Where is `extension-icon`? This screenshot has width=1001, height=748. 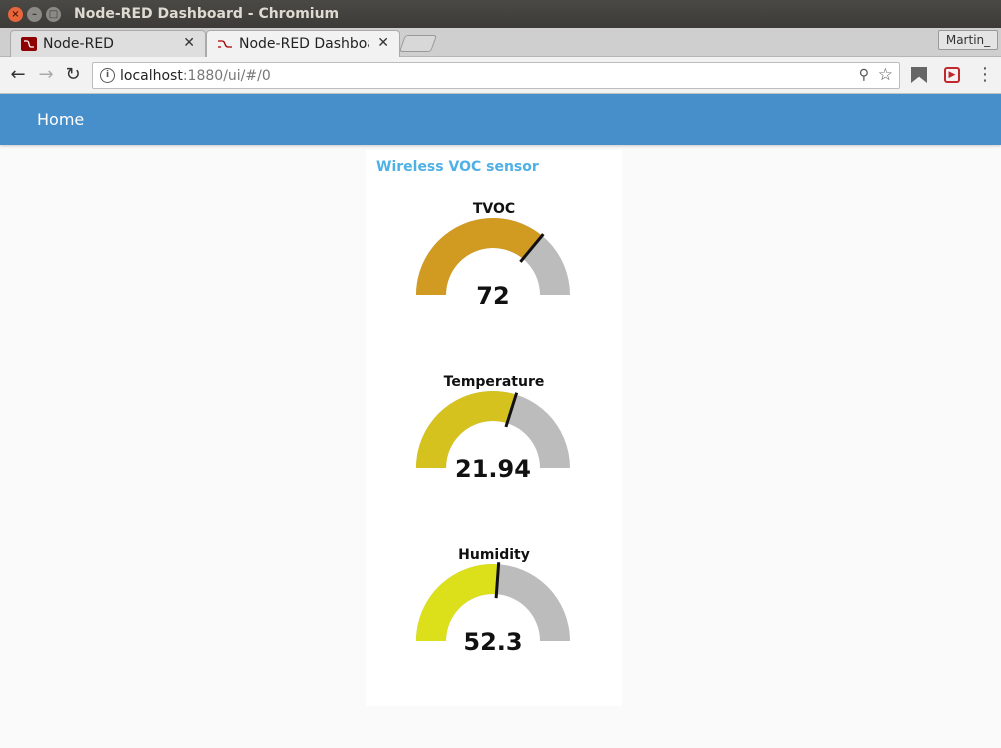
extension-icon is located at coordinates (919, 75).